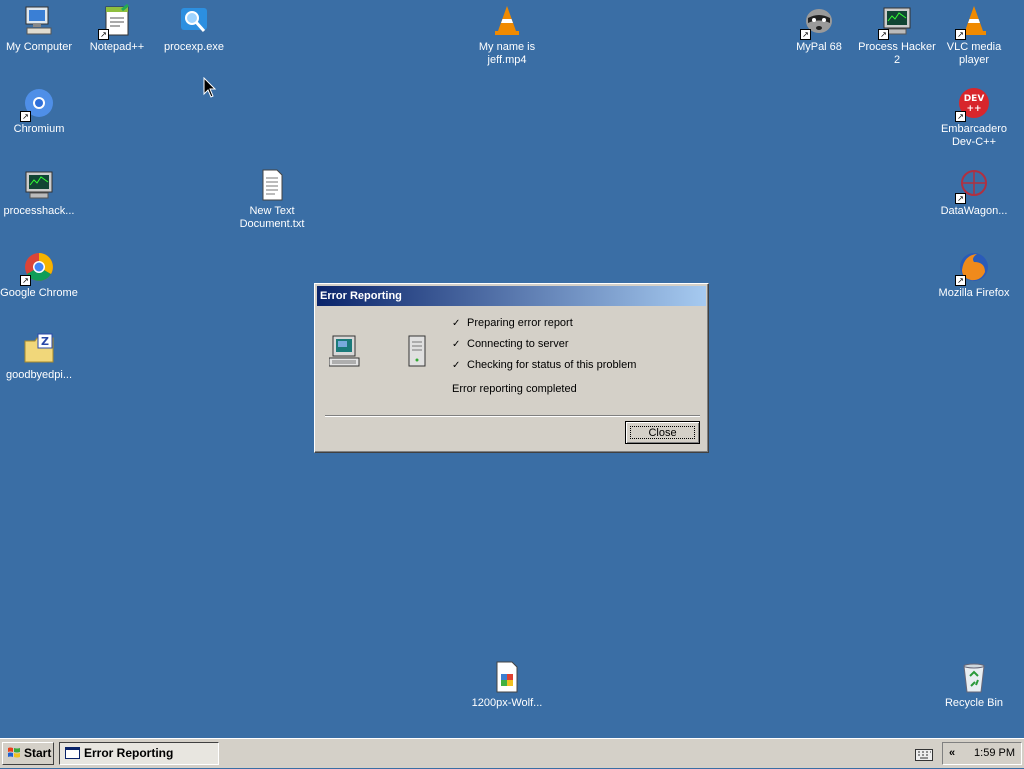 This screenshot has width=1024, height=769. I want to click on progress-step: ✓ Preparing error report, so click(544, 326).